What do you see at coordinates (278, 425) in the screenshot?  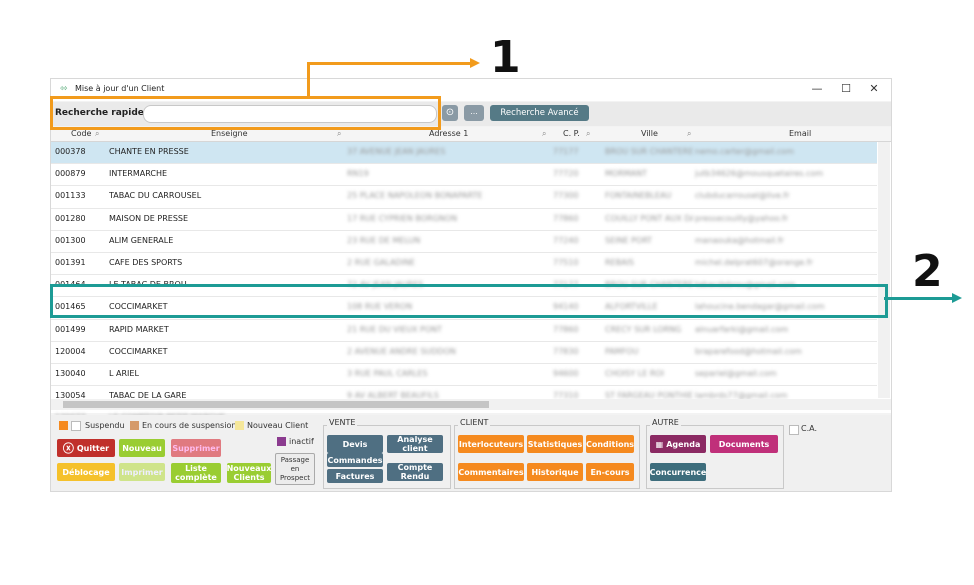 I see `legend-nouveau: Nouveau Client` at bounding box center [278, 425].